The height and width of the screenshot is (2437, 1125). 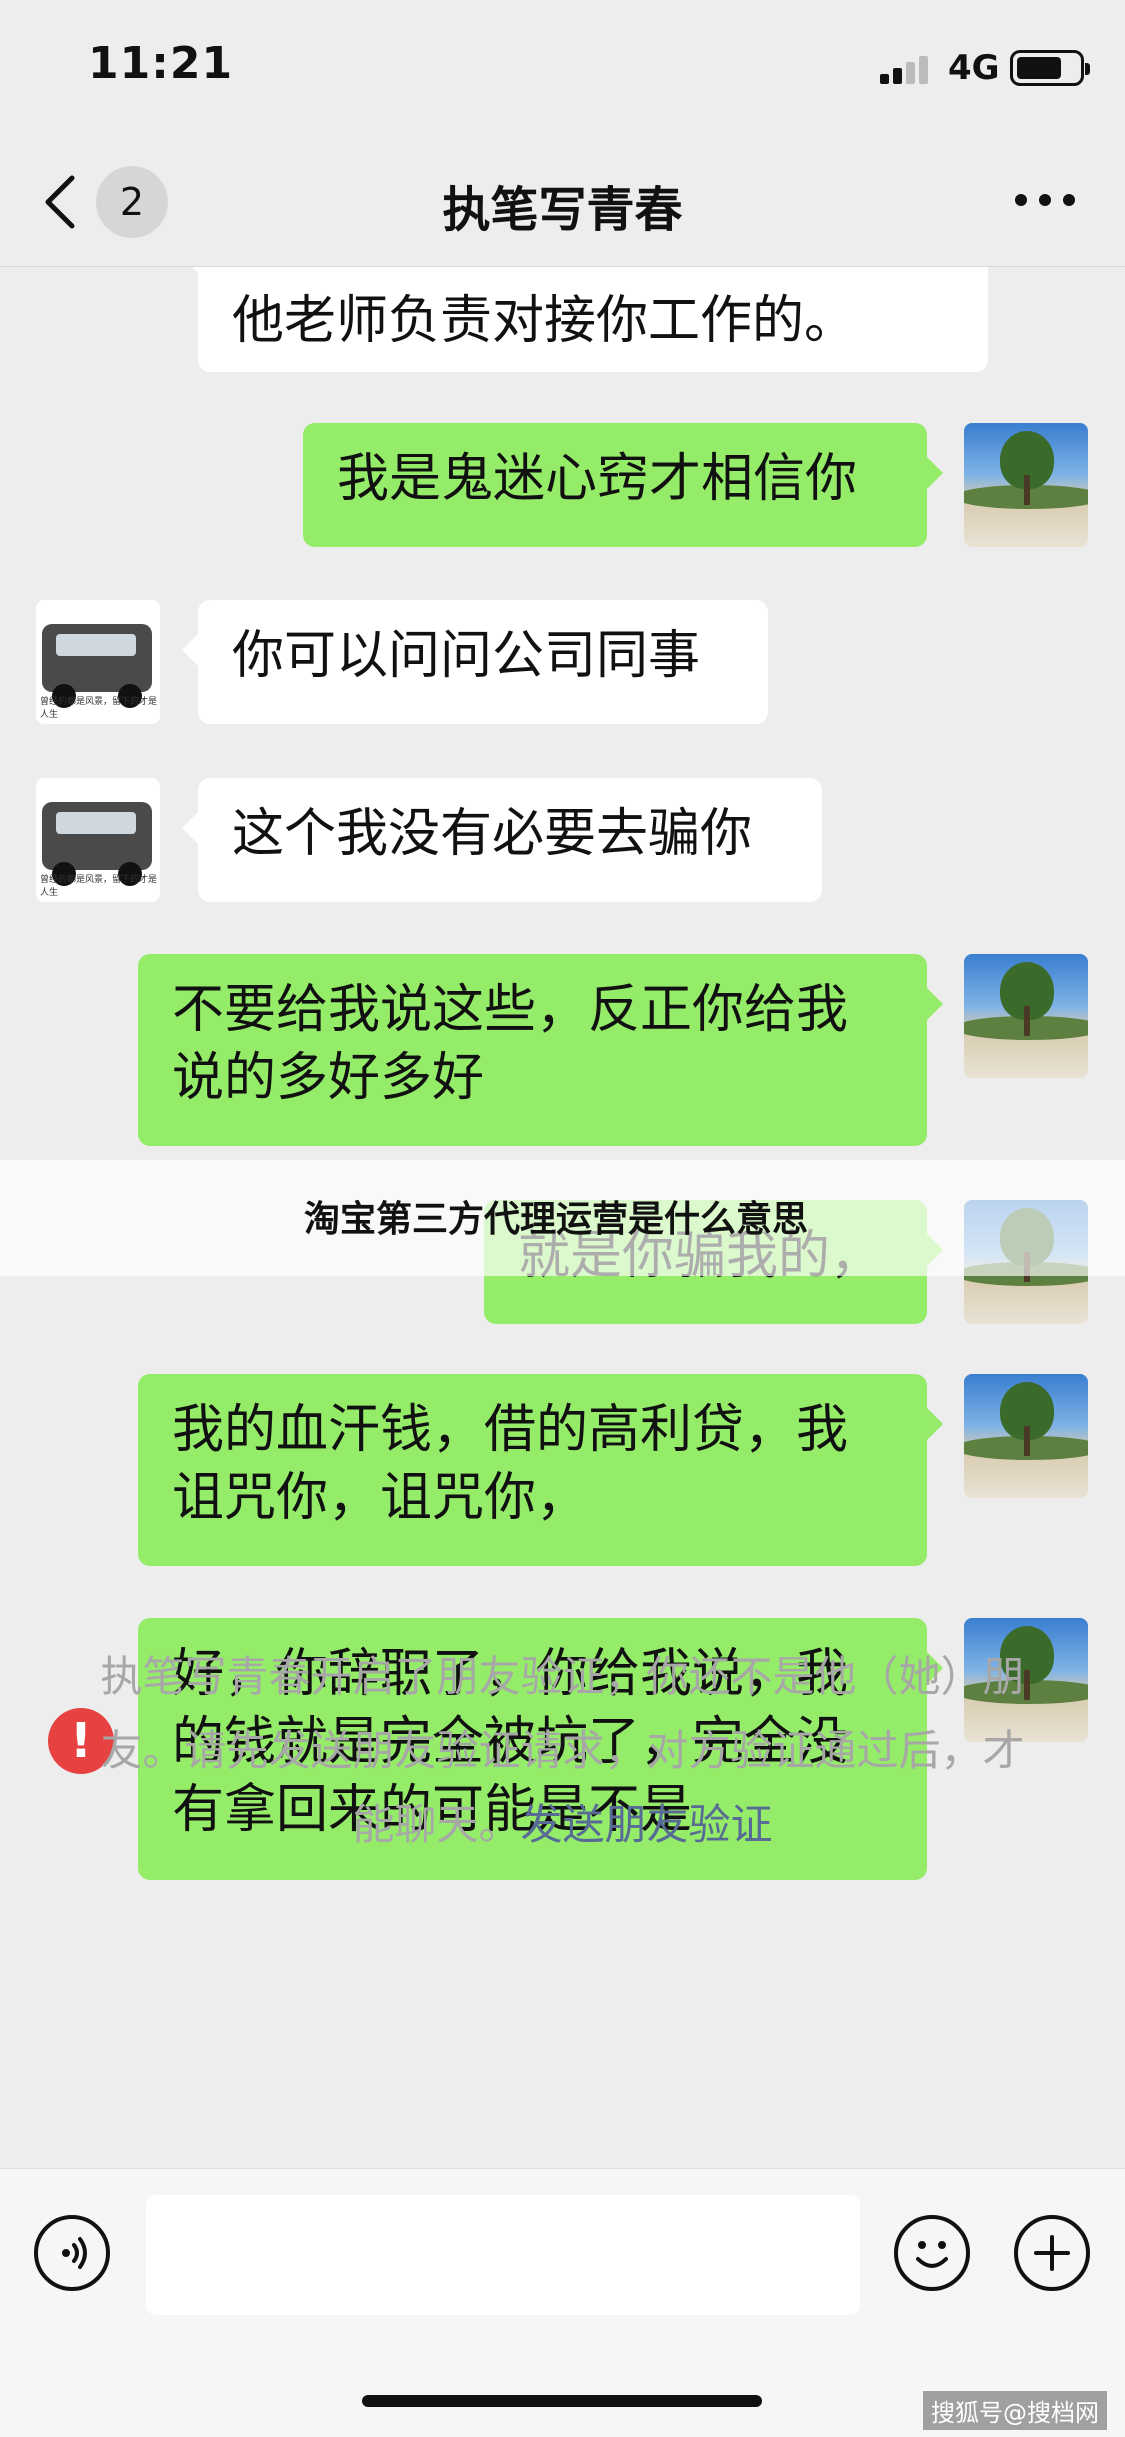 What do you see at coordinates (556, 1219) in the screenshot?
I see `overlay-caption: 淘宝第三方代理运营是什么意思` at bounding box center [556, 1219].